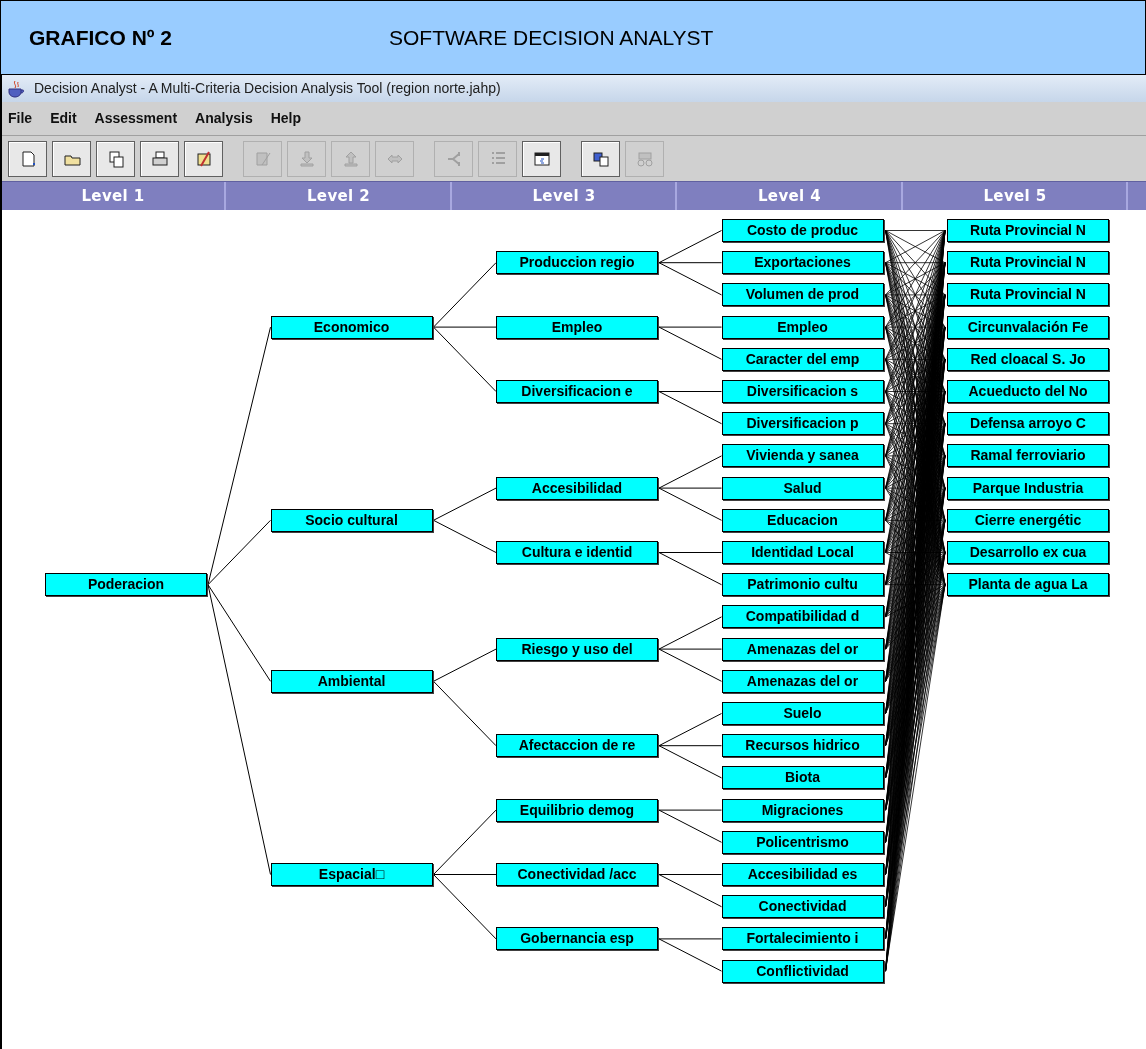  I want to click on criterion-node: Policentrismo, so click(802, 842).